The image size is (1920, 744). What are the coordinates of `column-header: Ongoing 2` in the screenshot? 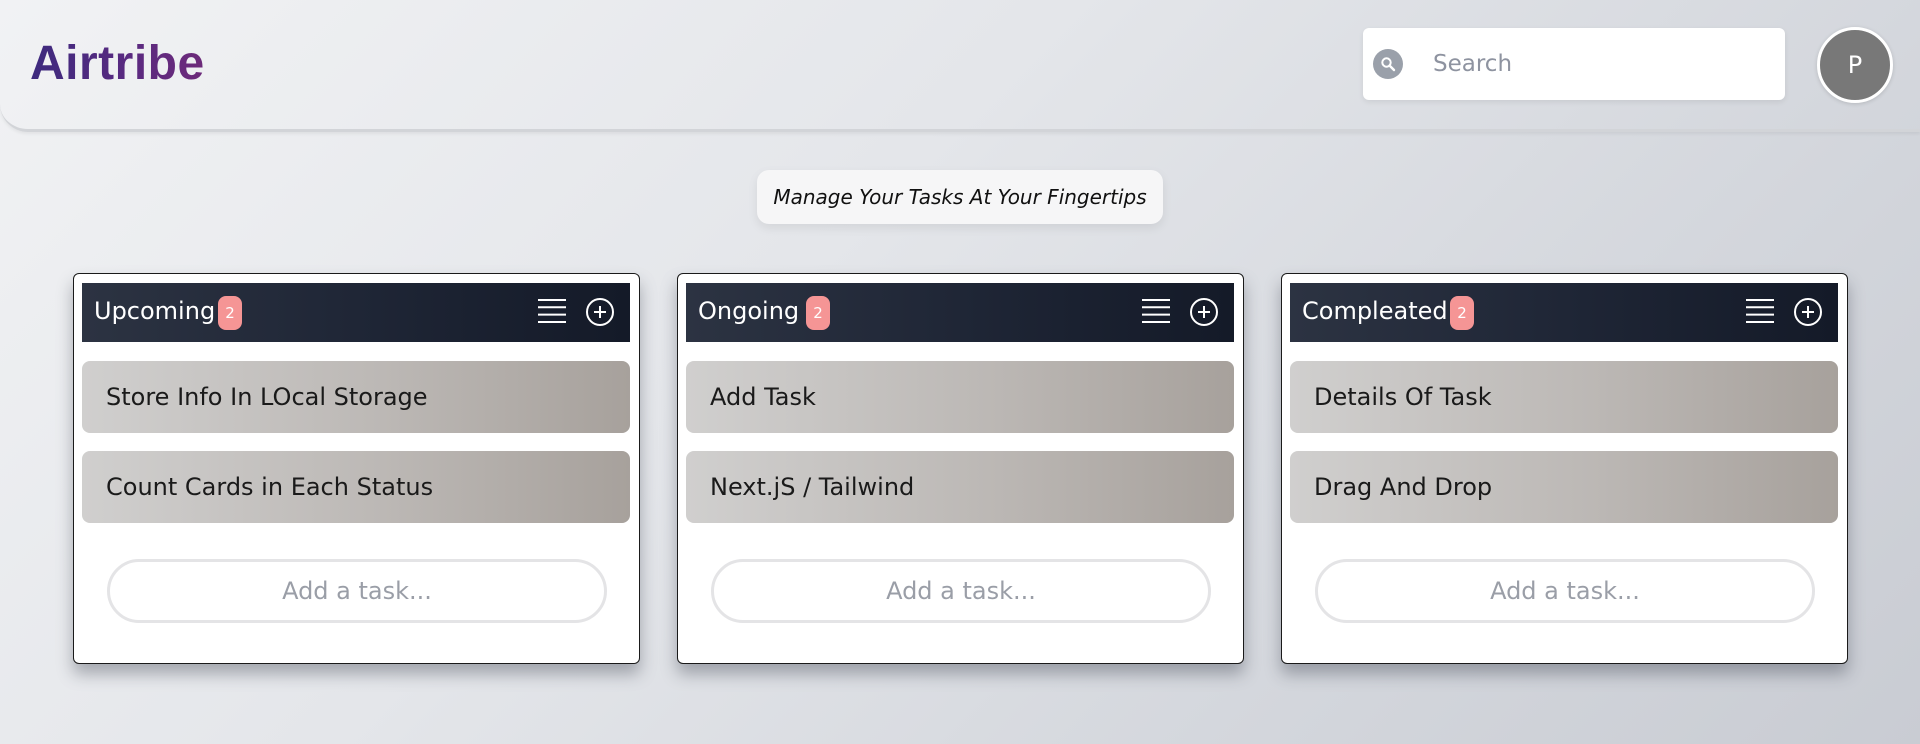 It's located at (960, 312).